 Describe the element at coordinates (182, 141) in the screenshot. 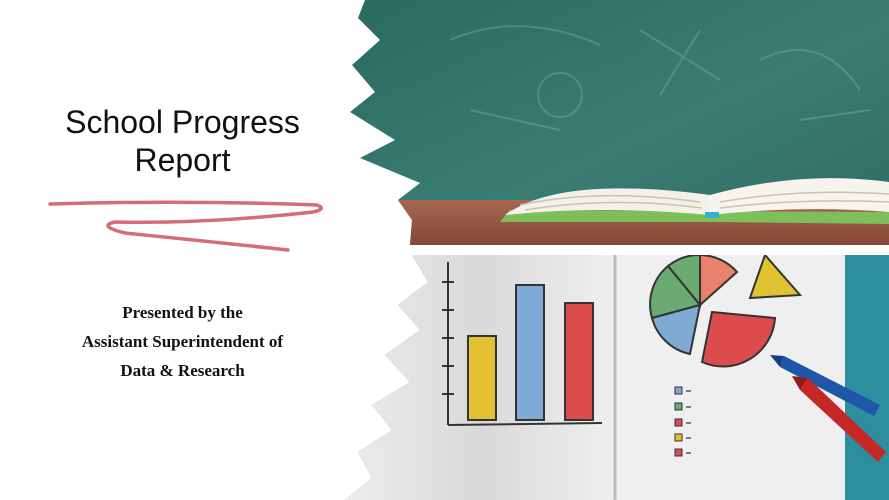

I see `slide-title: School Progress Report` at that location.